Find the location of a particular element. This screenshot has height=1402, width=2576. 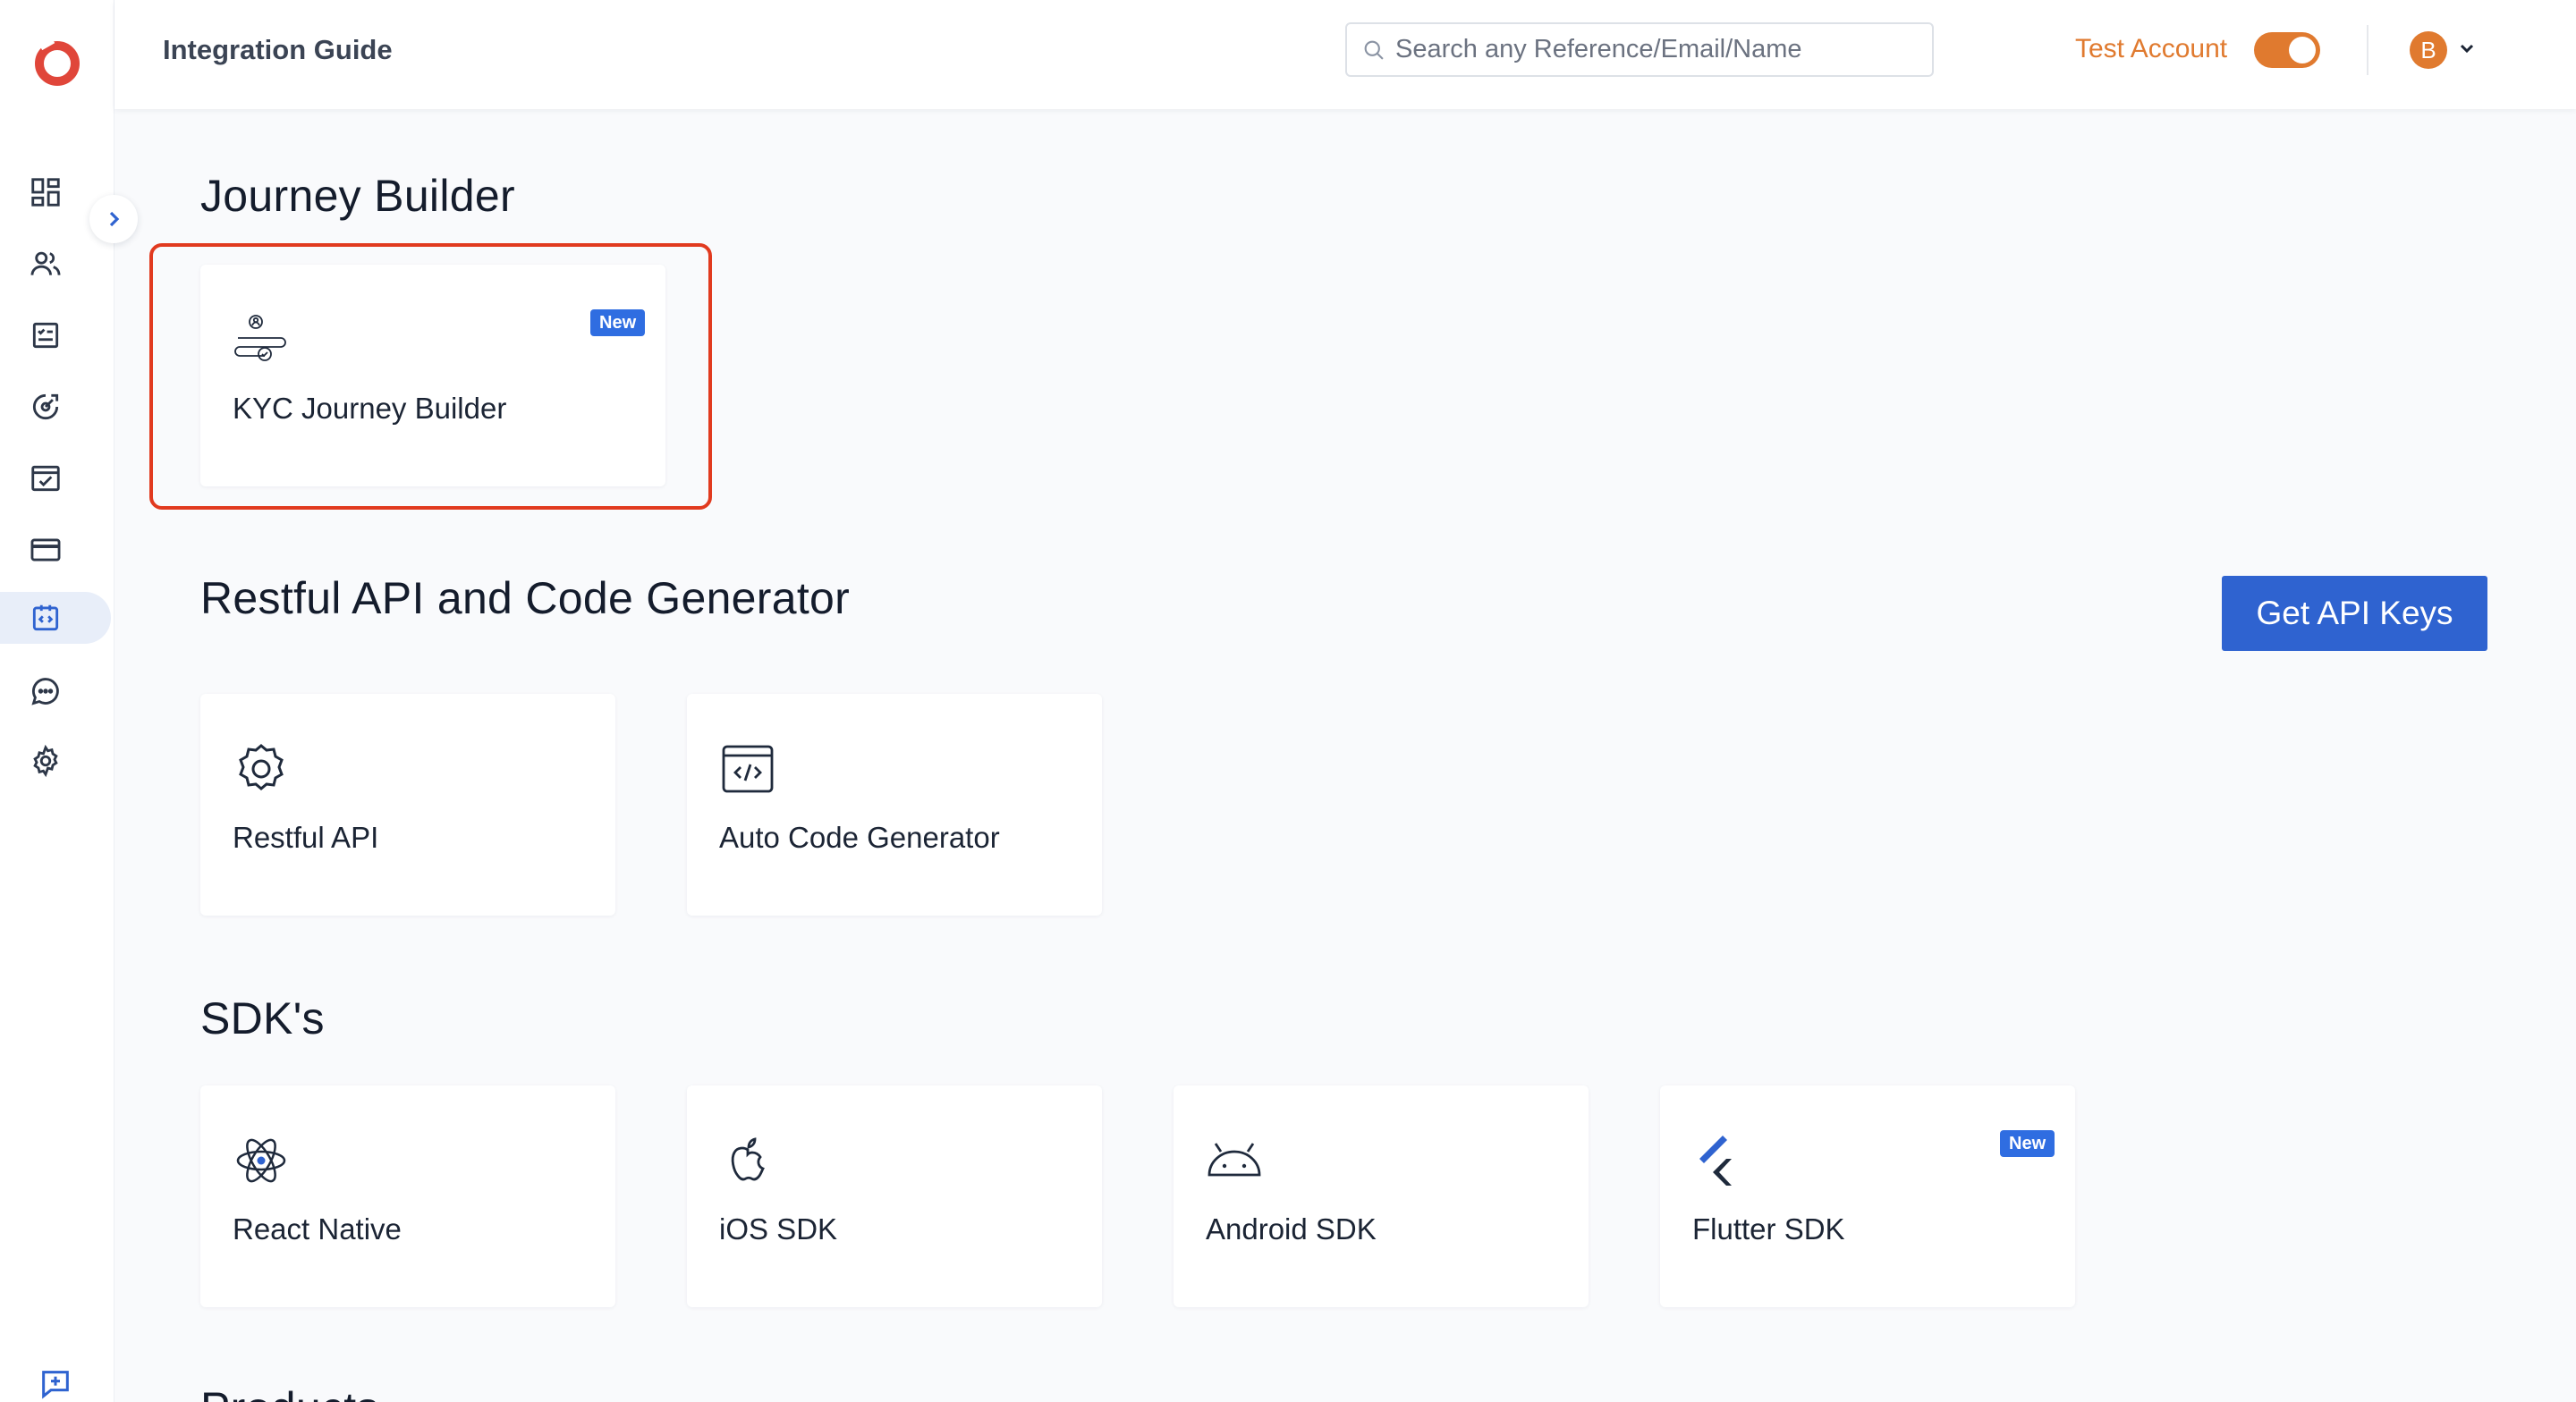

card-auto-code-generator: Auto Code Generator is located at coordinates (894, 805).